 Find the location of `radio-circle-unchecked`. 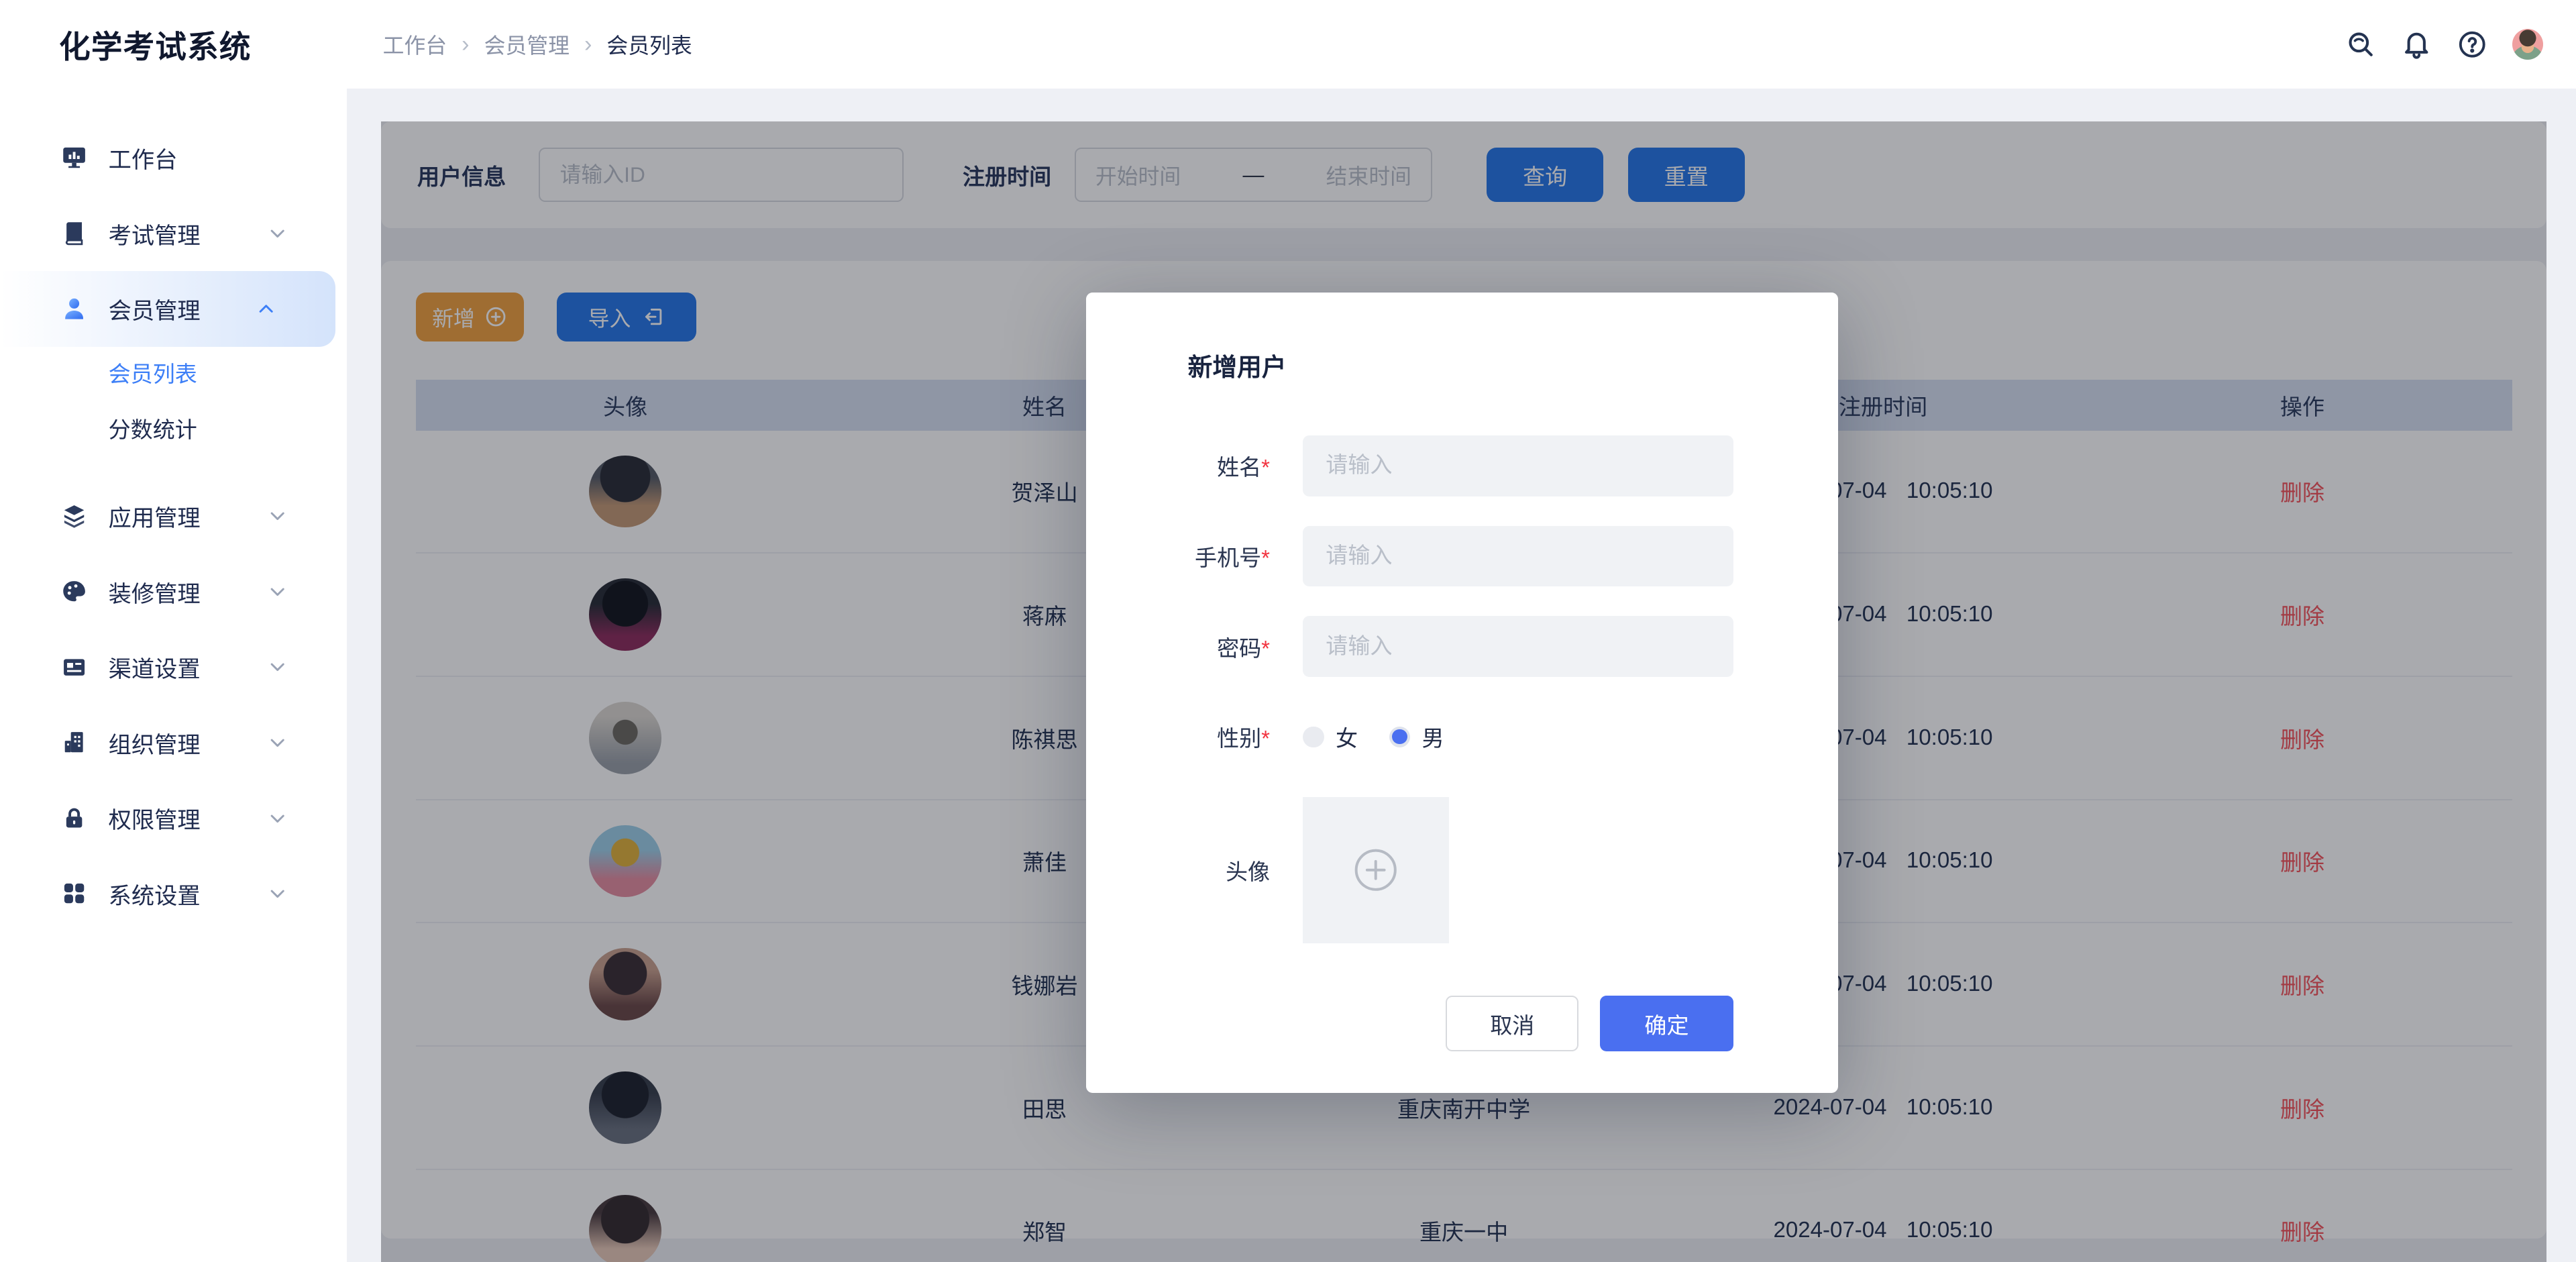

radio-circle-unchecked is located at coordinates (1313, 737).